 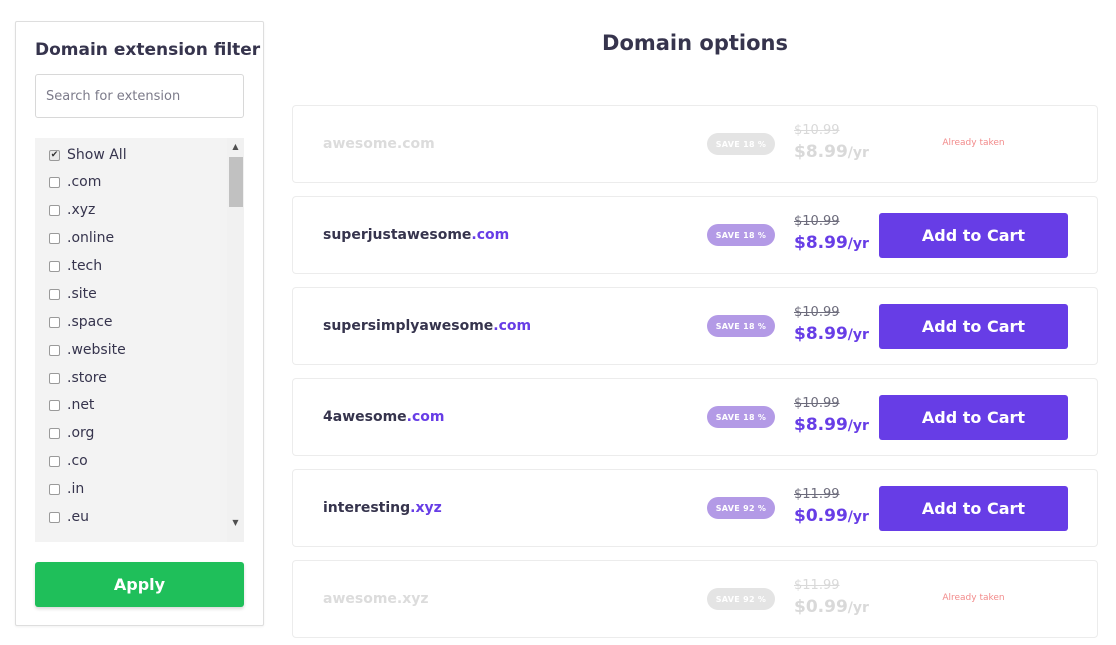 What do you see at coordinates (78, 517) in the screenshot?
I see `extension-label: .eu` at bounding box center [78, 517].